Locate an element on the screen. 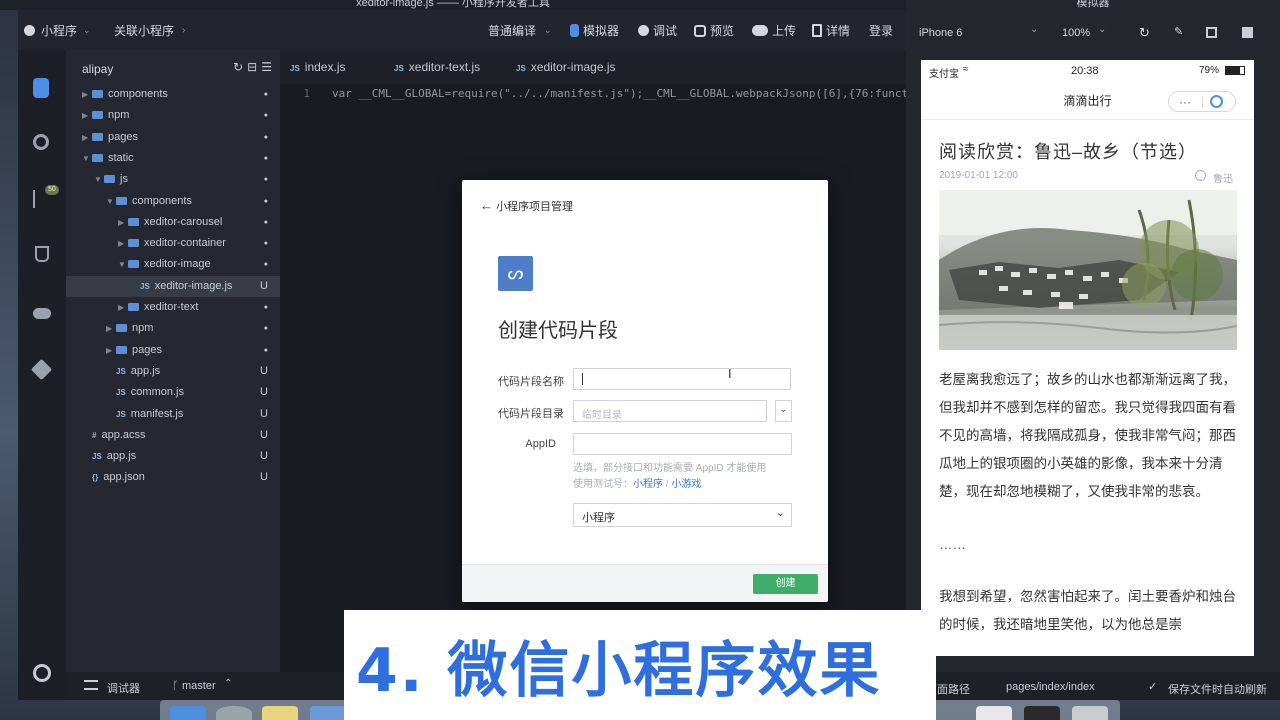  tree-item-xeditor-image: ▼ xeditor-image ● is located at coordinates (173, 264).